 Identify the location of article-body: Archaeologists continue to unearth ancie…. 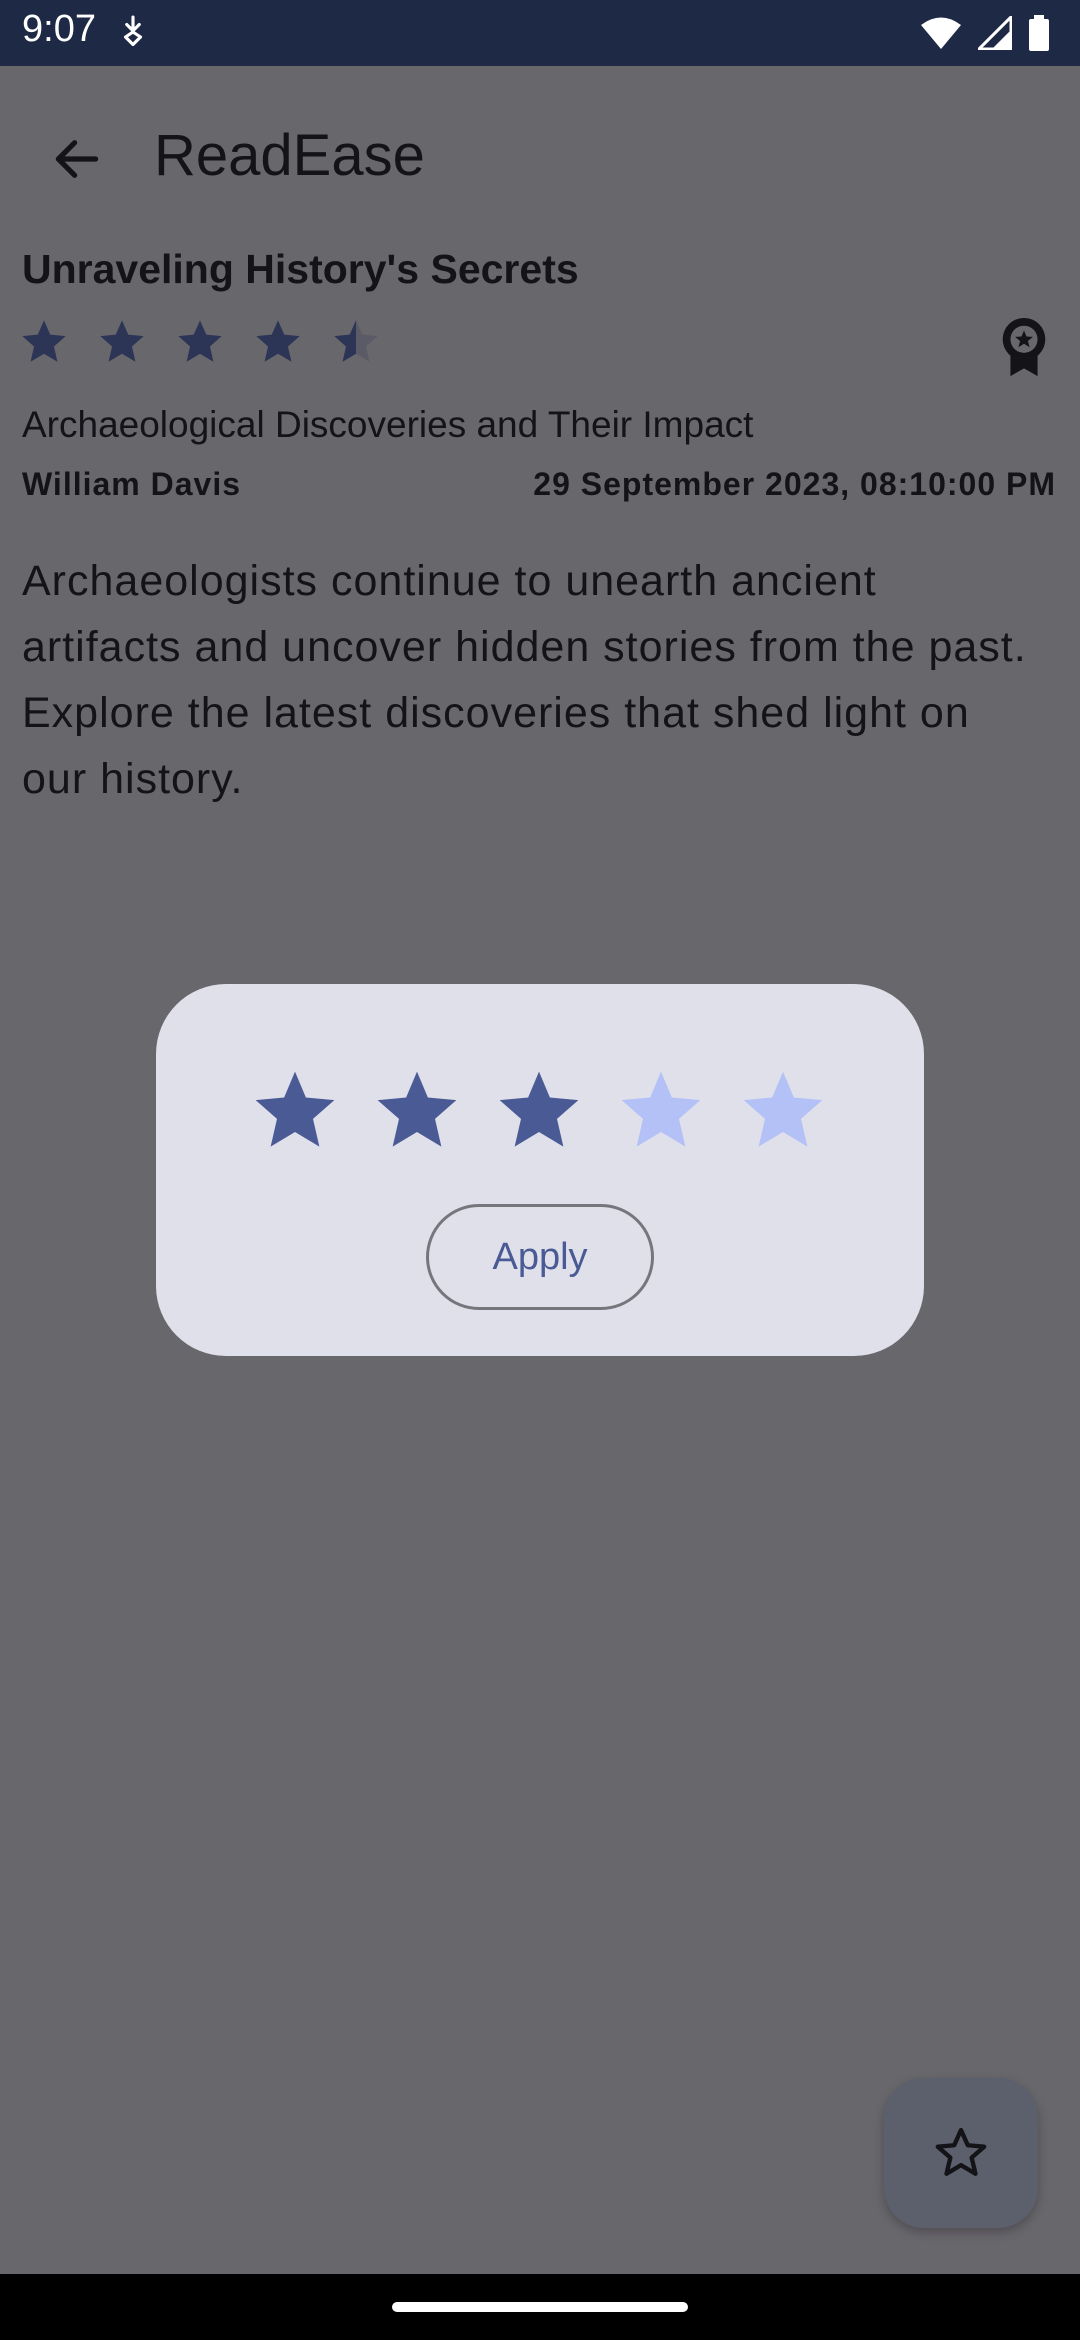
(524, 680).